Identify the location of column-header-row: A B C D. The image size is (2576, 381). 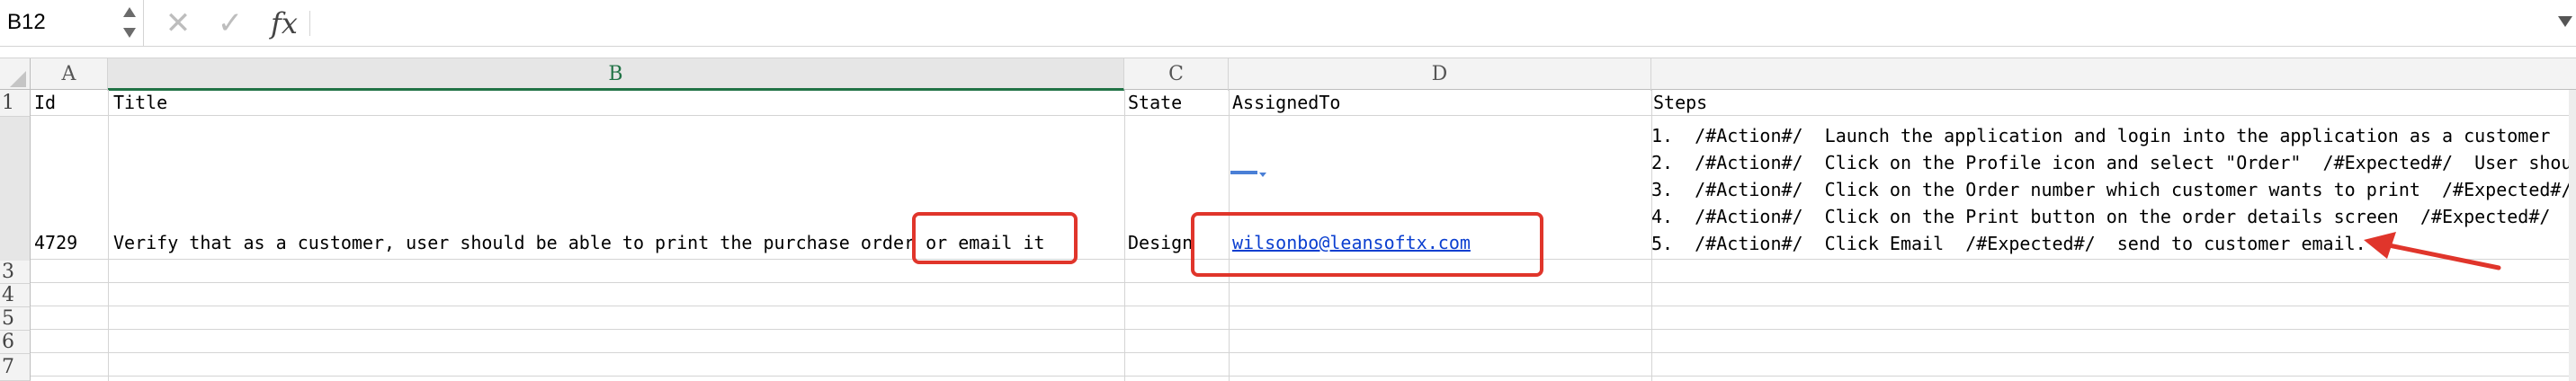
(1288, 75).